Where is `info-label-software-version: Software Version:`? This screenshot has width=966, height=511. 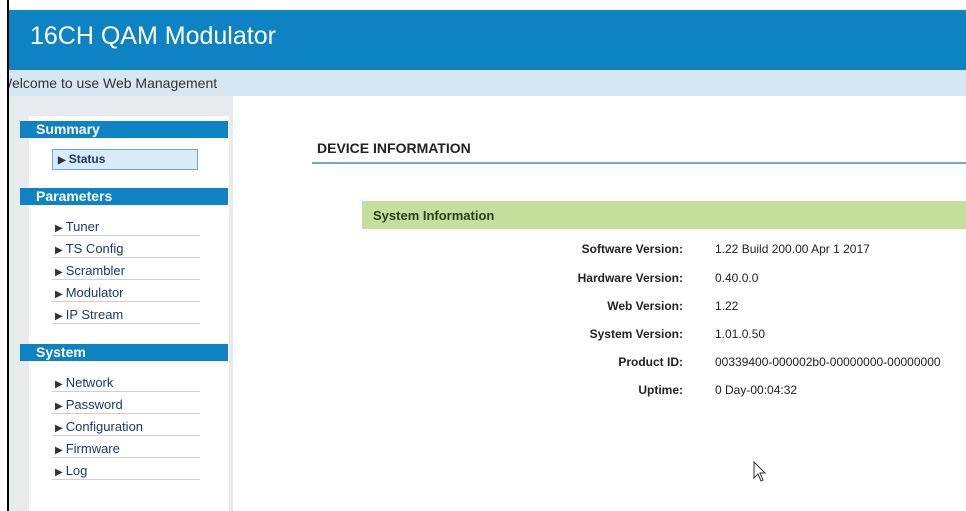 info-label-software-version: Software Version: is located at coordinates (632, 249).